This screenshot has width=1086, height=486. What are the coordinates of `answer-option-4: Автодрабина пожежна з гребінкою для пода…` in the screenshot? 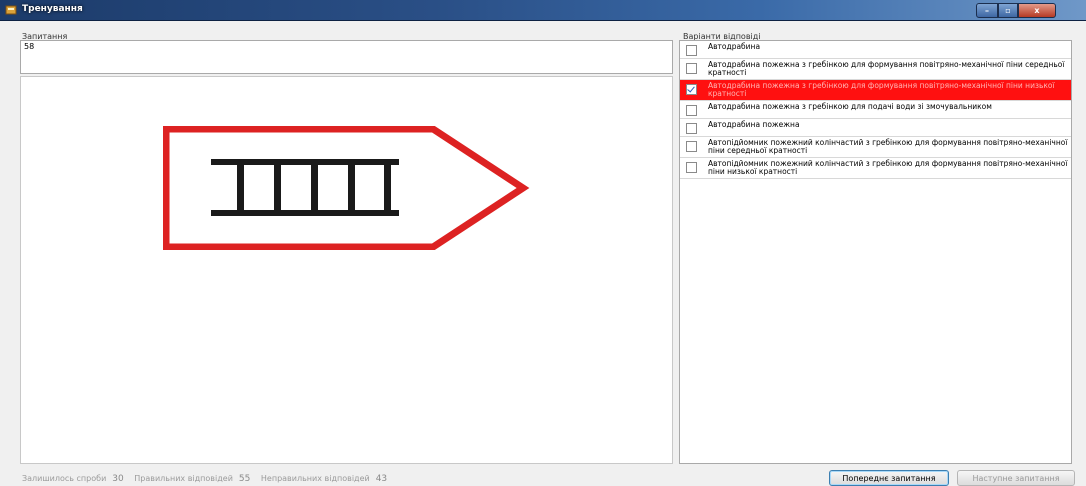 It's located at (875, 110).